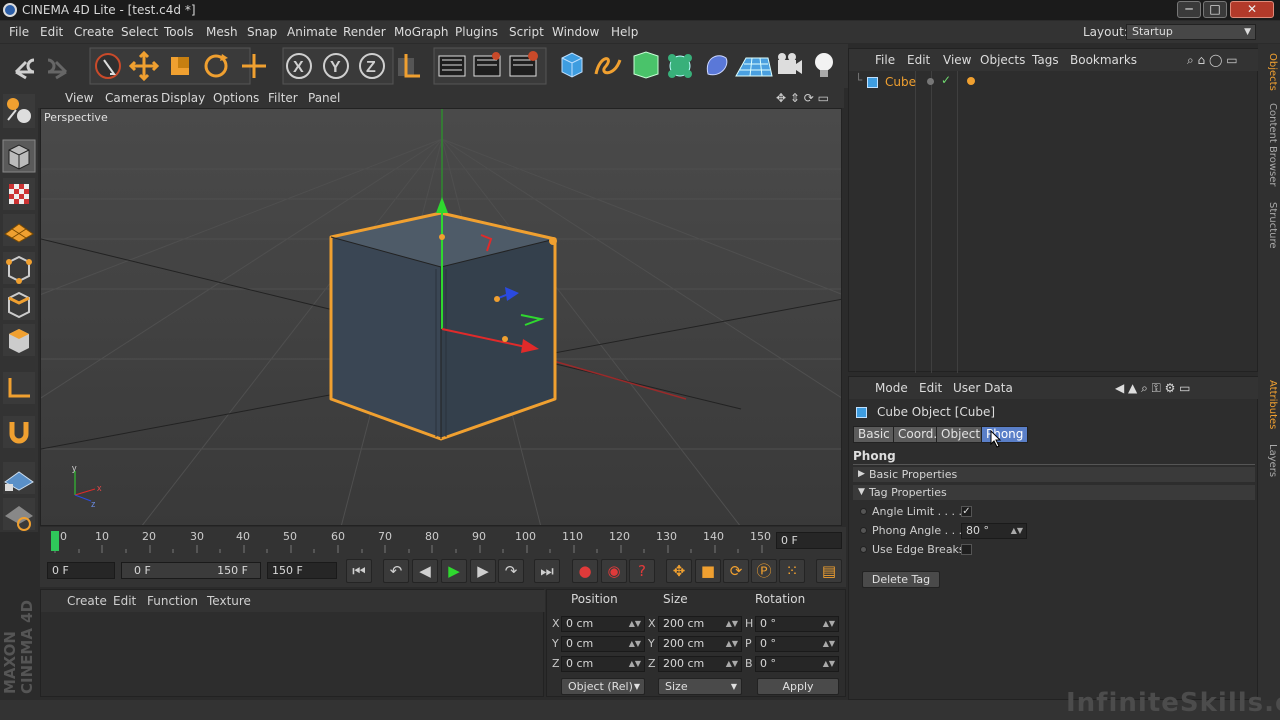  What do you see at coordinates (829, 571) in the screenshot?
I see `timeline-window-button: ▤` at bounding box center [829, 571].